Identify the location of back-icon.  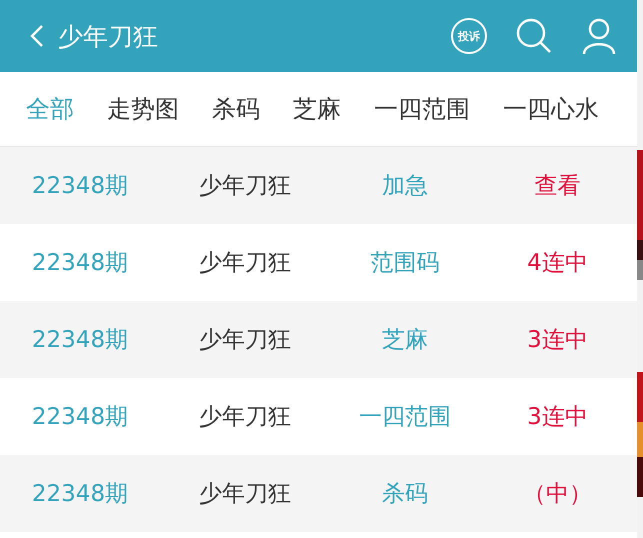
(37, 36).